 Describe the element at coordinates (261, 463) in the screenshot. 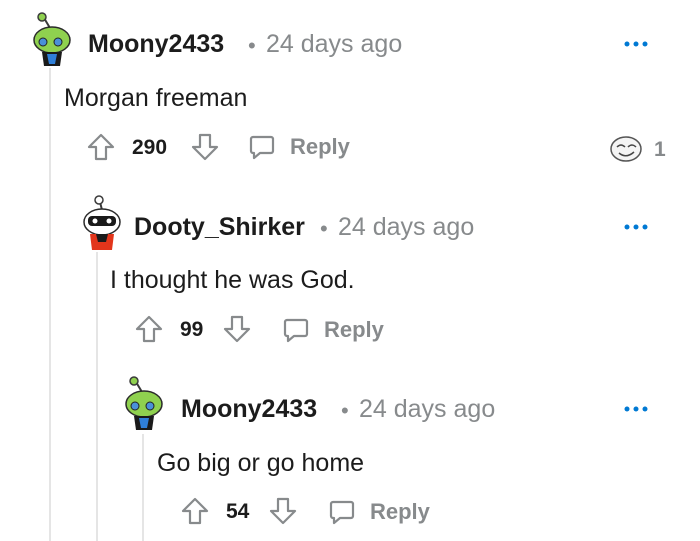

I see `comment-body: Go big or go home` at that location.